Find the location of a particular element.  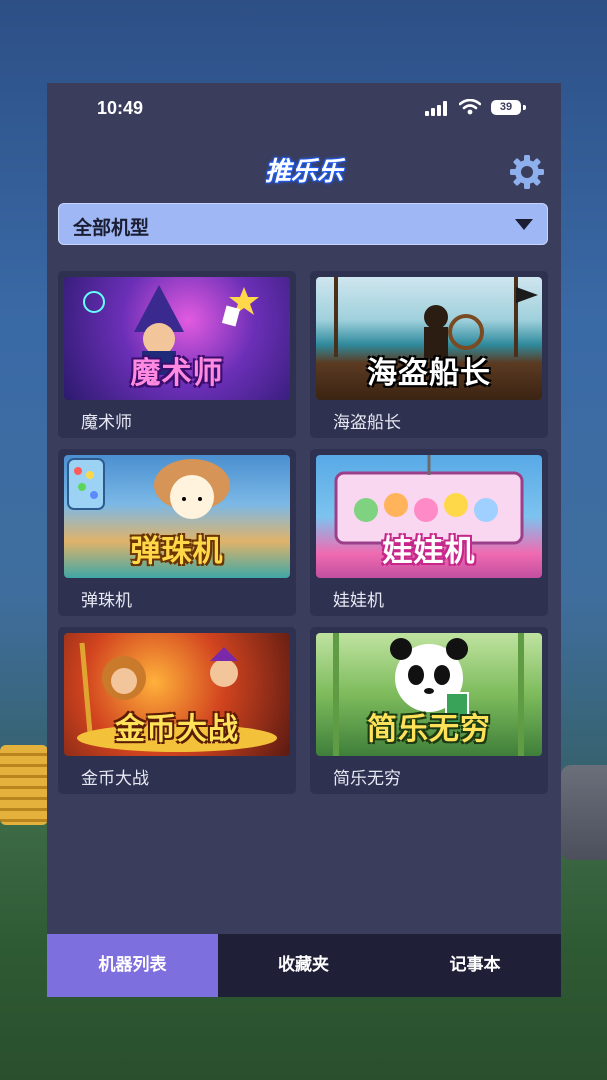

game-card-label: 魔术师 is located at coordinates (106, 423).